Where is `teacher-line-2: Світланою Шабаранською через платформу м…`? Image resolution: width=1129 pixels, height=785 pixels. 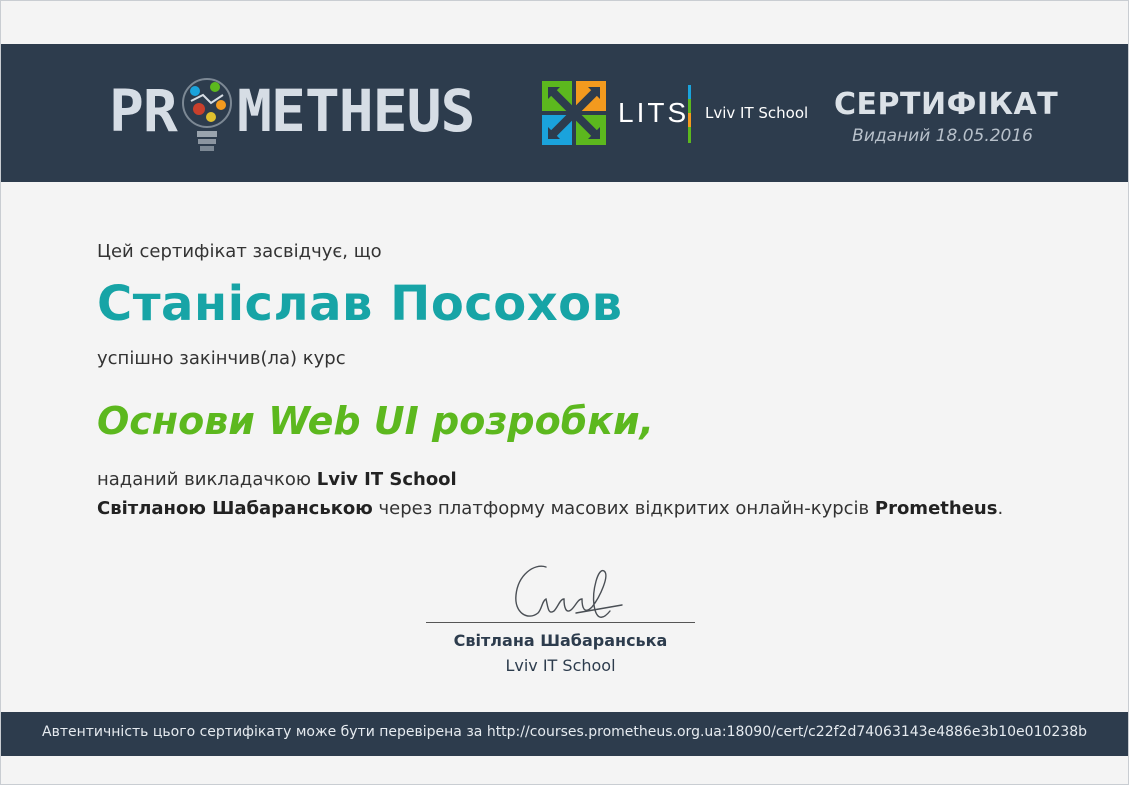
teacher-line-2: Світланою Шабаранською через платформу м… is located at coordinates (550, 508).